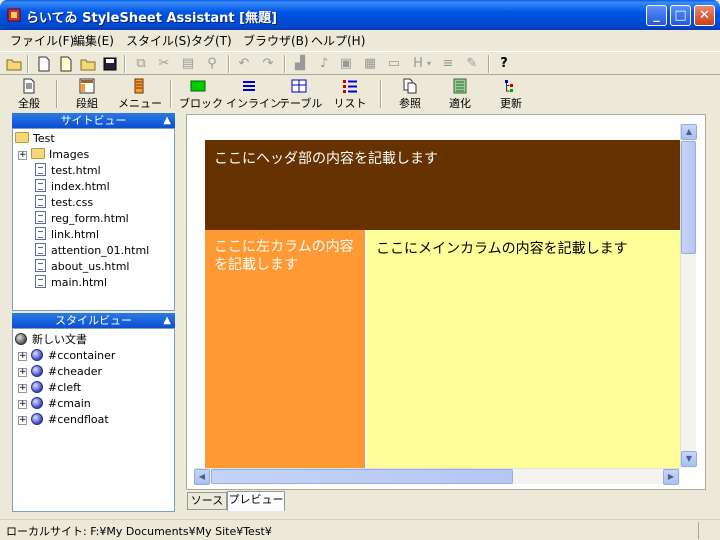 This screenshot has width=720, height=540. What do you see at coordinates (141, 64) in the screenshot?
I see `copy-icon: ⧉` at bounding box center [141, 64].